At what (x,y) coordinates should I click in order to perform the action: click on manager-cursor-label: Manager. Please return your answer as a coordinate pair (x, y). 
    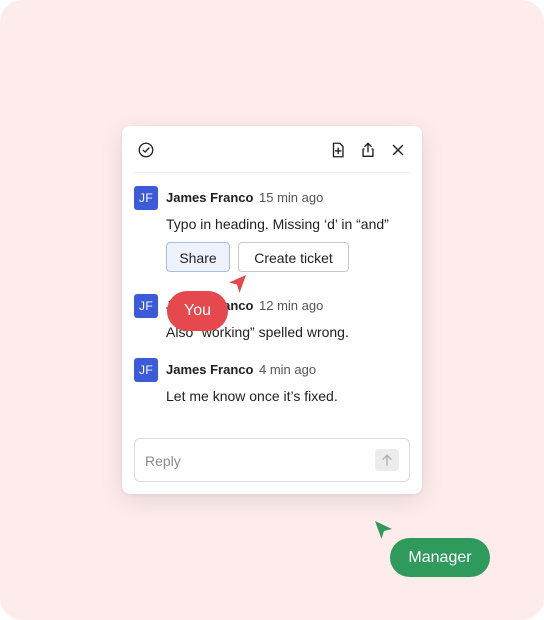
    Looking at the image, I should click on (440, 557).